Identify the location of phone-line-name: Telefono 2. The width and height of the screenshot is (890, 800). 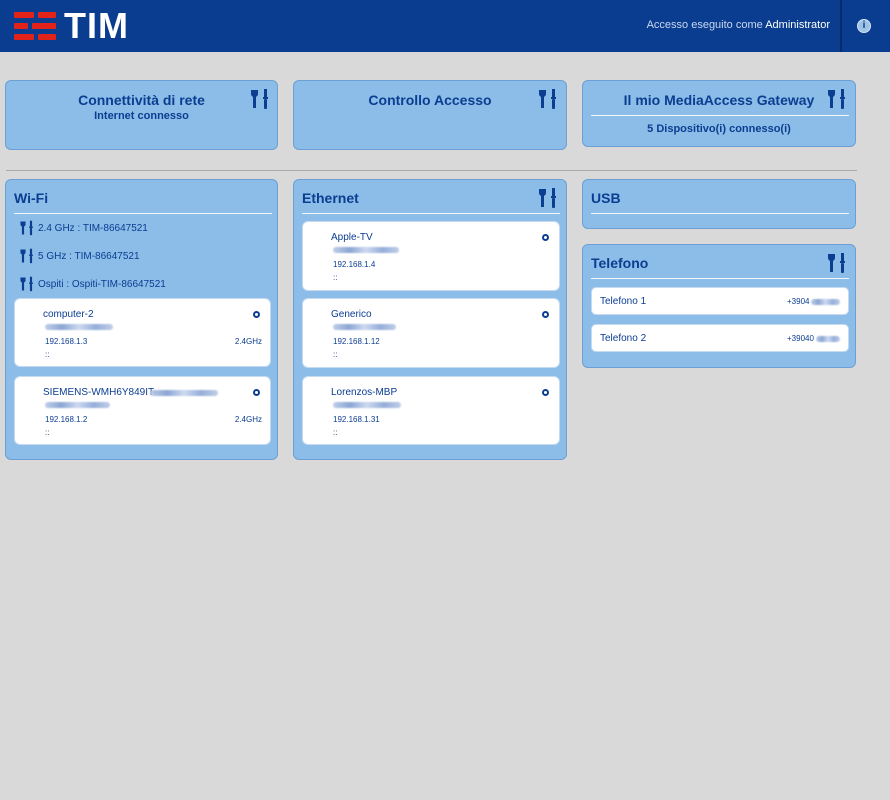
(623, 338).